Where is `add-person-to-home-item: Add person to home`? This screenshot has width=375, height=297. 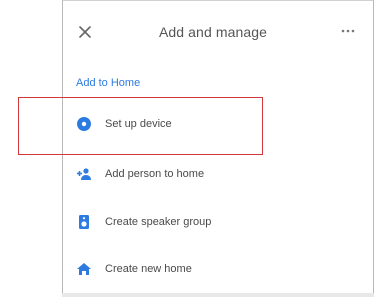 add-person-to-home-item: Add person to home is located at coordinates (218, 176).